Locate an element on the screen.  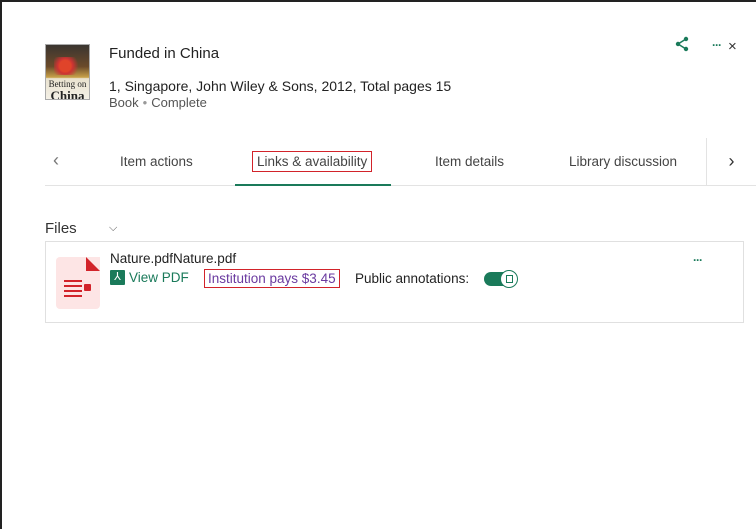
book-cover: Betting on China is located at coordinates (67, 72).